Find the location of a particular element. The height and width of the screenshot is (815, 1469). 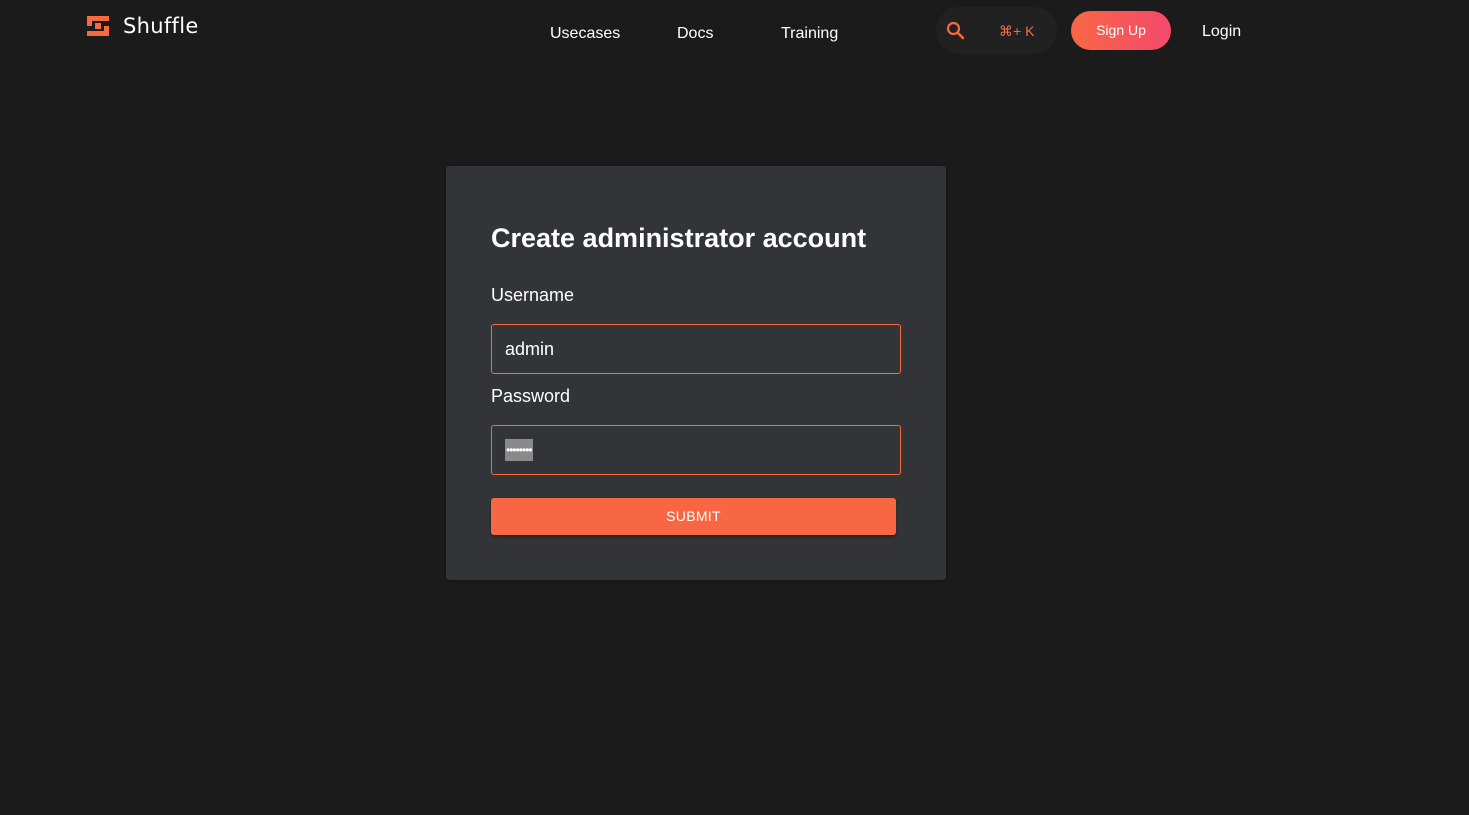

sign-up-button: Sign Up is located at coordinates (1121, 30).